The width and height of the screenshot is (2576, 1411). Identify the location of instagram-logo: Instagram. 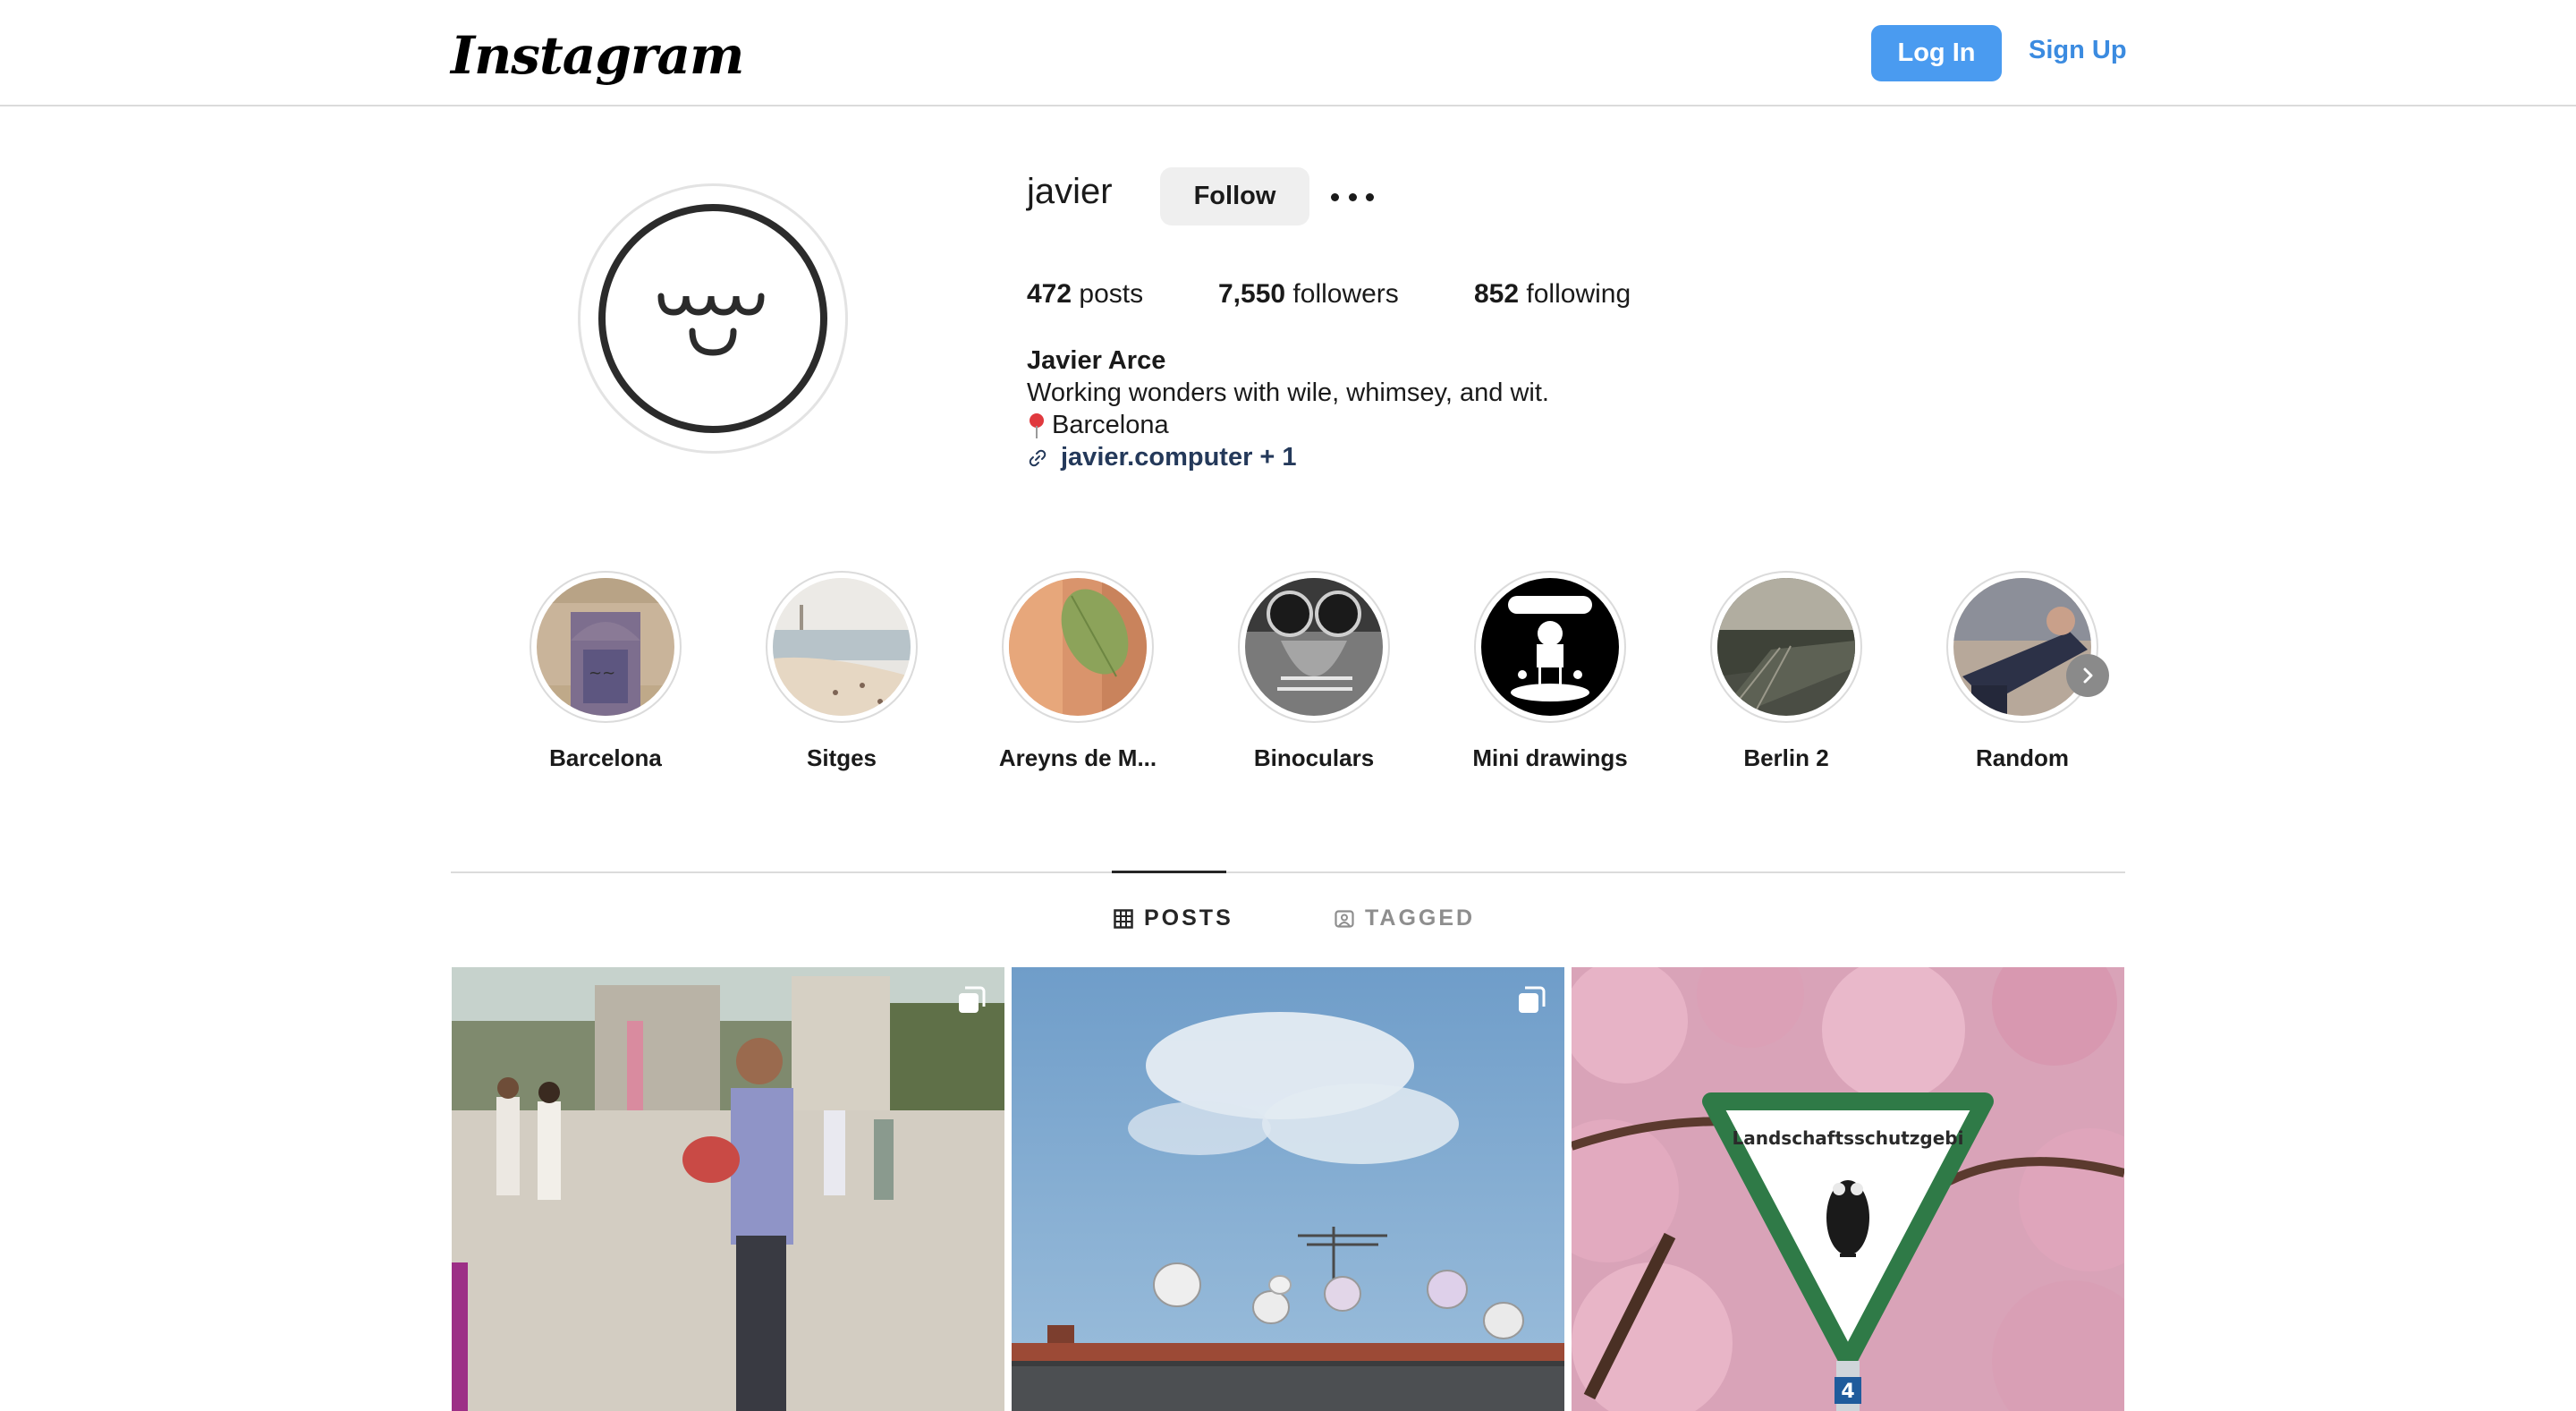
(597, 55).